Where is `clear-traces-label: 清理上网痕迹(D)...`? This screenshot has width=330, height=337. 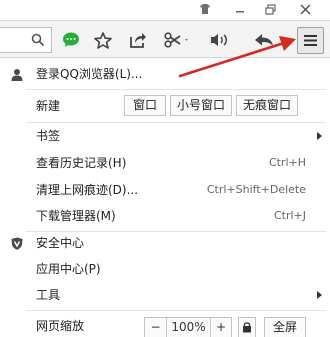
clear-traces-label: 清理上网痕迹(D)... is located at coordinates (87, 190).